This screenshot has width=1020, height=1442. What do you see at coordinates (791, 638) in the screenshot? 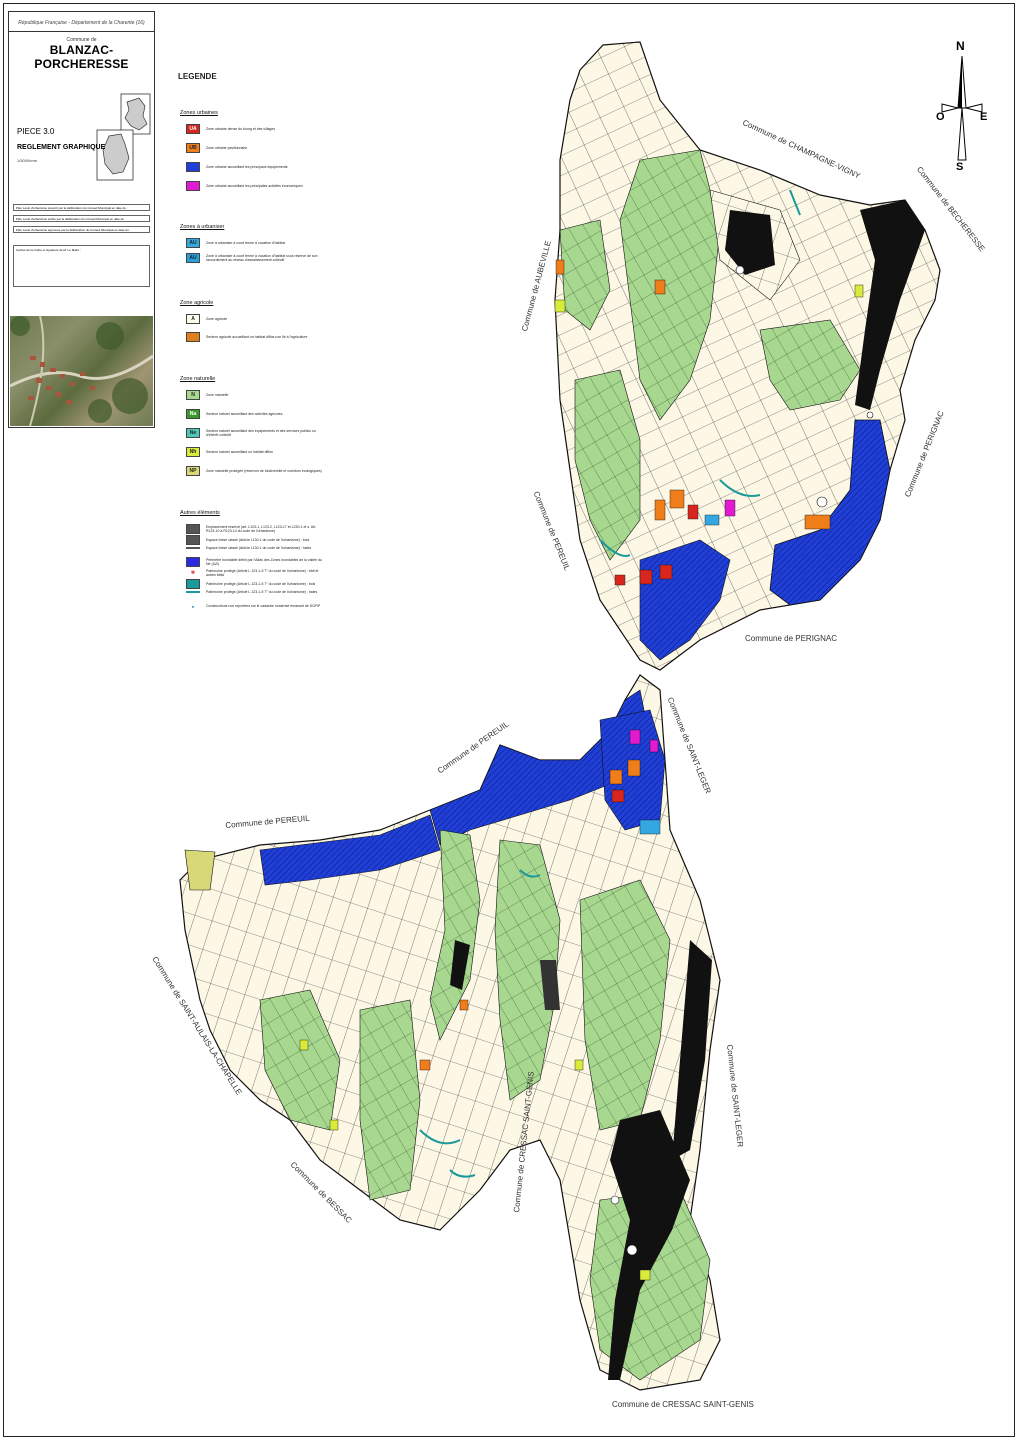
I see `label-perignac-south: Commune de PERIGNAC` at bounding box center [791, 638].